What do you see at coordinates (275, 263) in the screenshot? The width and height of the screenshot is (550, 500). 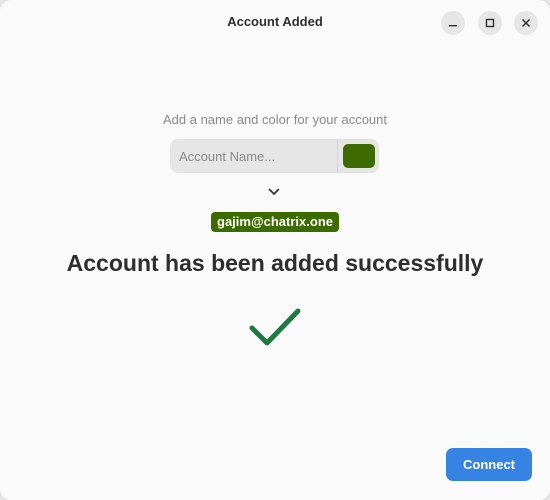 I see `success-headline: Account has been added successfully` at bounding box center [275, 263].